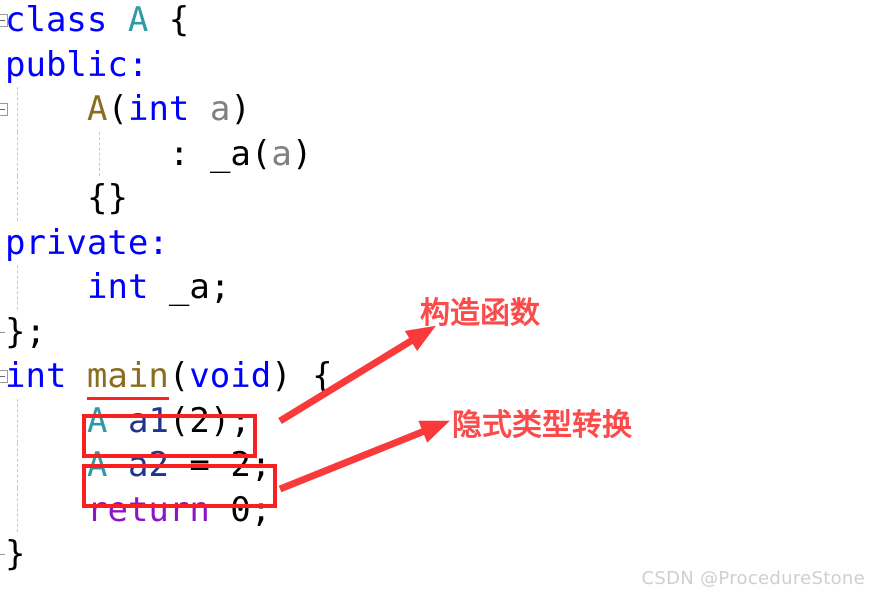  Describe the element at coordinates (230, 376) in the screenshot. I see `code-token: void` at that location.